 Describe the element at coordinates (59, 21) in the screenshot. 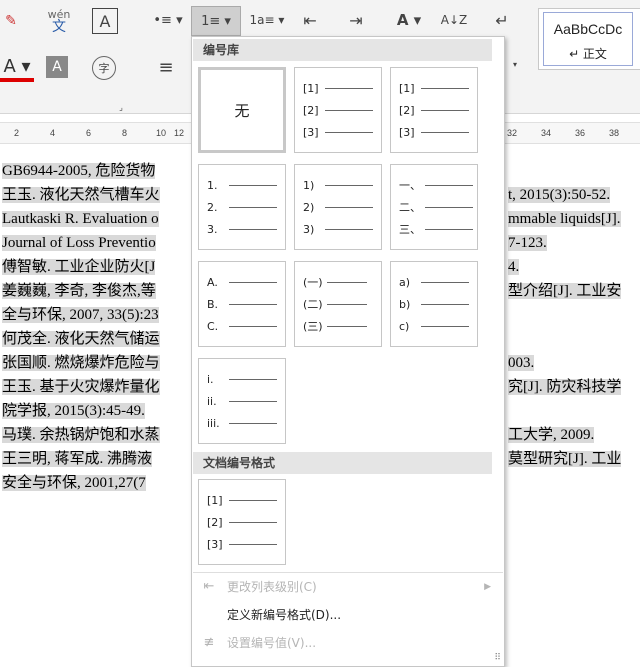

I see `phonetic-guide-button: wén 文` at that location.